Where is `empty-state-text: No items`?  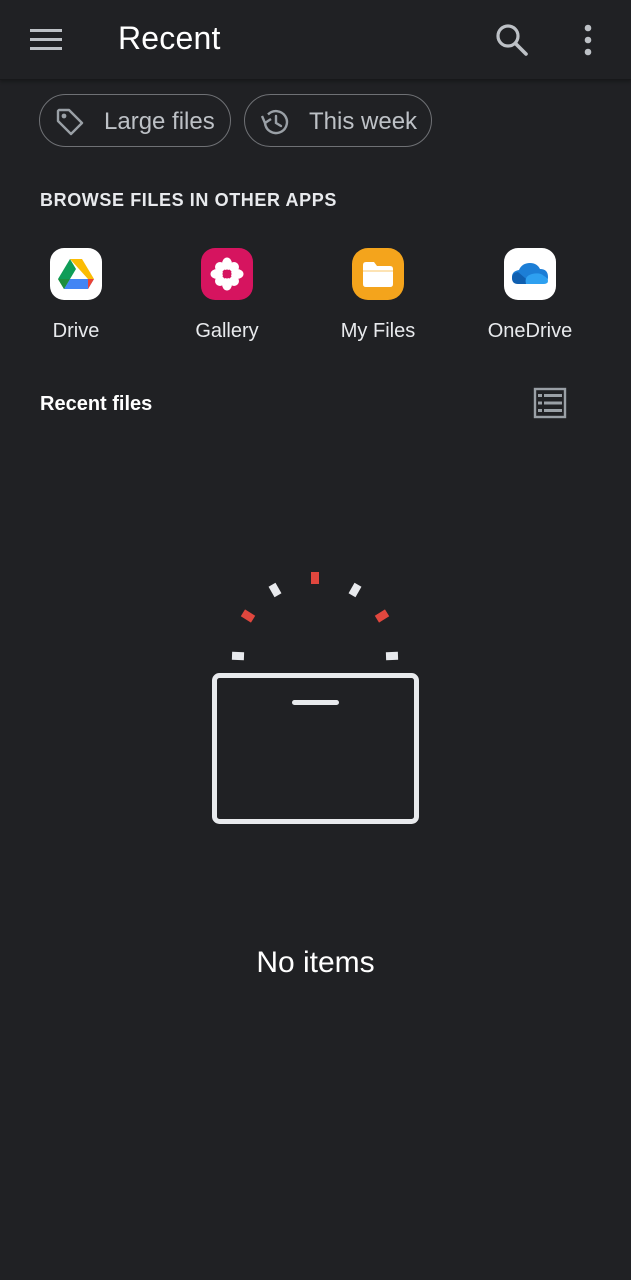 empty-state-text: No items is located at coordinates (315, 962).